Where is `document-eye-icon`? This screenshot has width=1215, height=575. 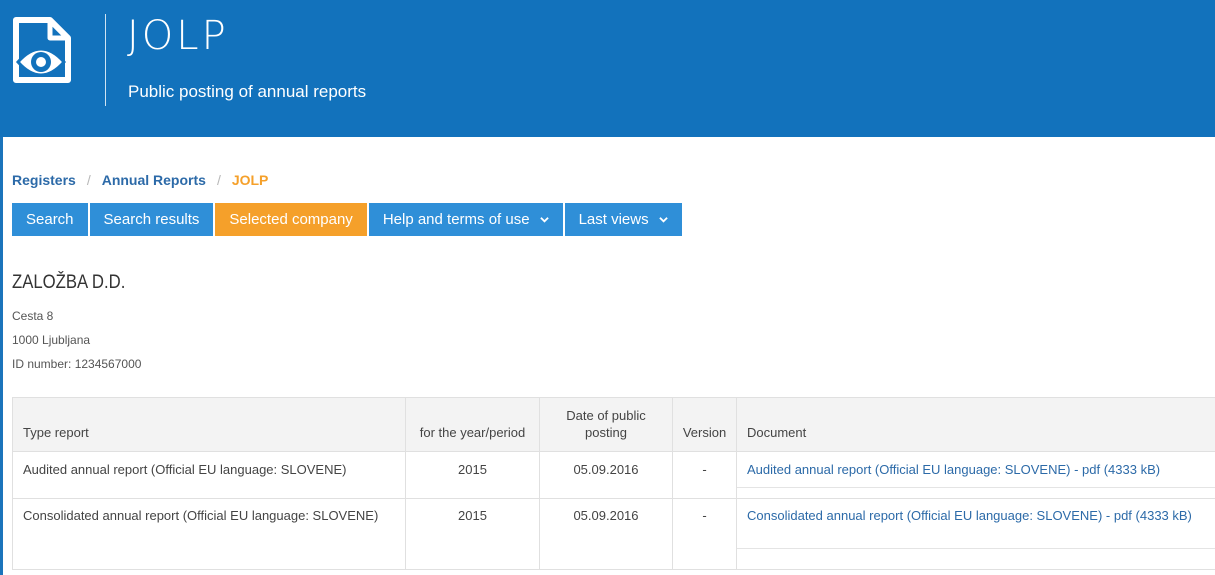 document-eye-icon is located at coordinates (44, 50).